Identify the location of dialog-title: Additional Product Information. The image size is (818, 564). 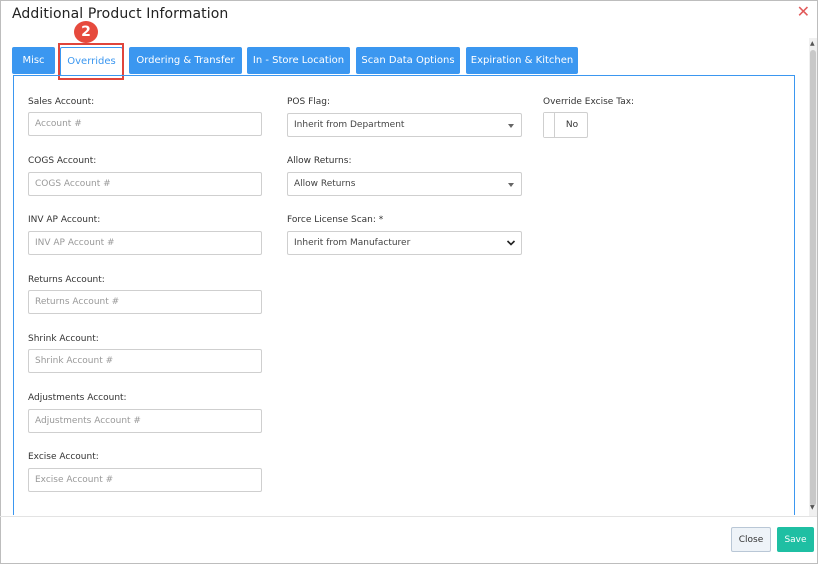
(120, 14).